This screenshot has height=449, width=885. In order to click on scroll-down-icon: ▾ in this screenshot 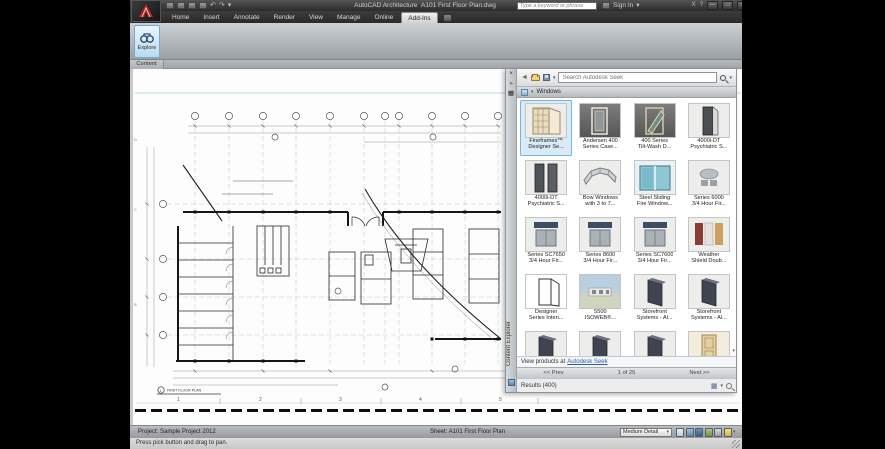, I will do `click(733, 351)`.